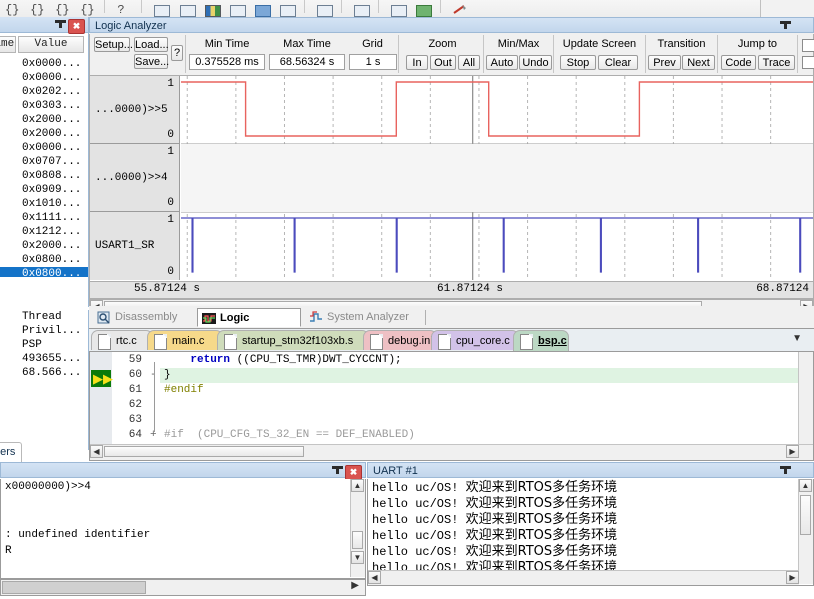 This screenshot has width=814, height=599. I want to click on editor-scroll-left-arrow: ◀, so click(96, 451).